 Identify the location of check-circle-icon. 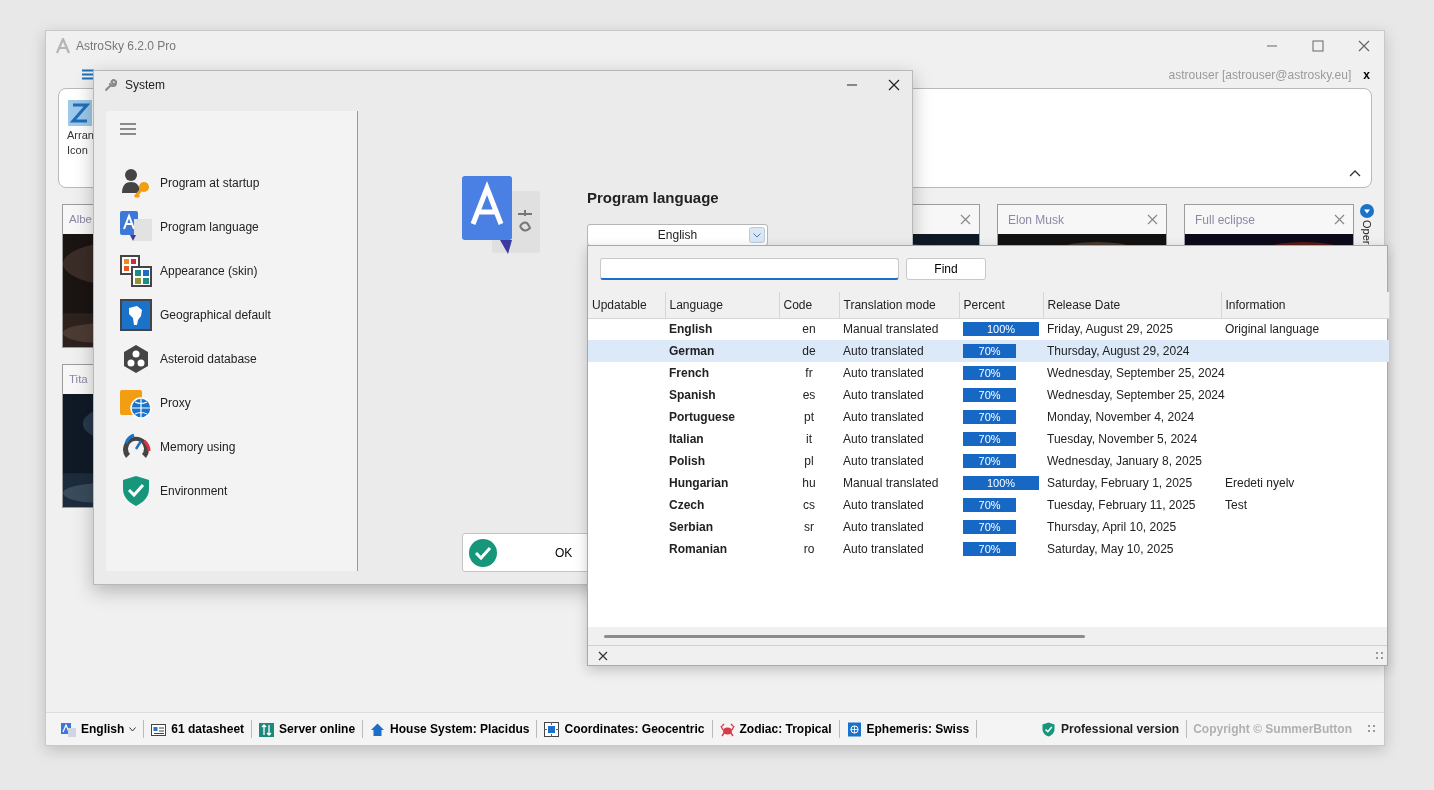
(483, 552).